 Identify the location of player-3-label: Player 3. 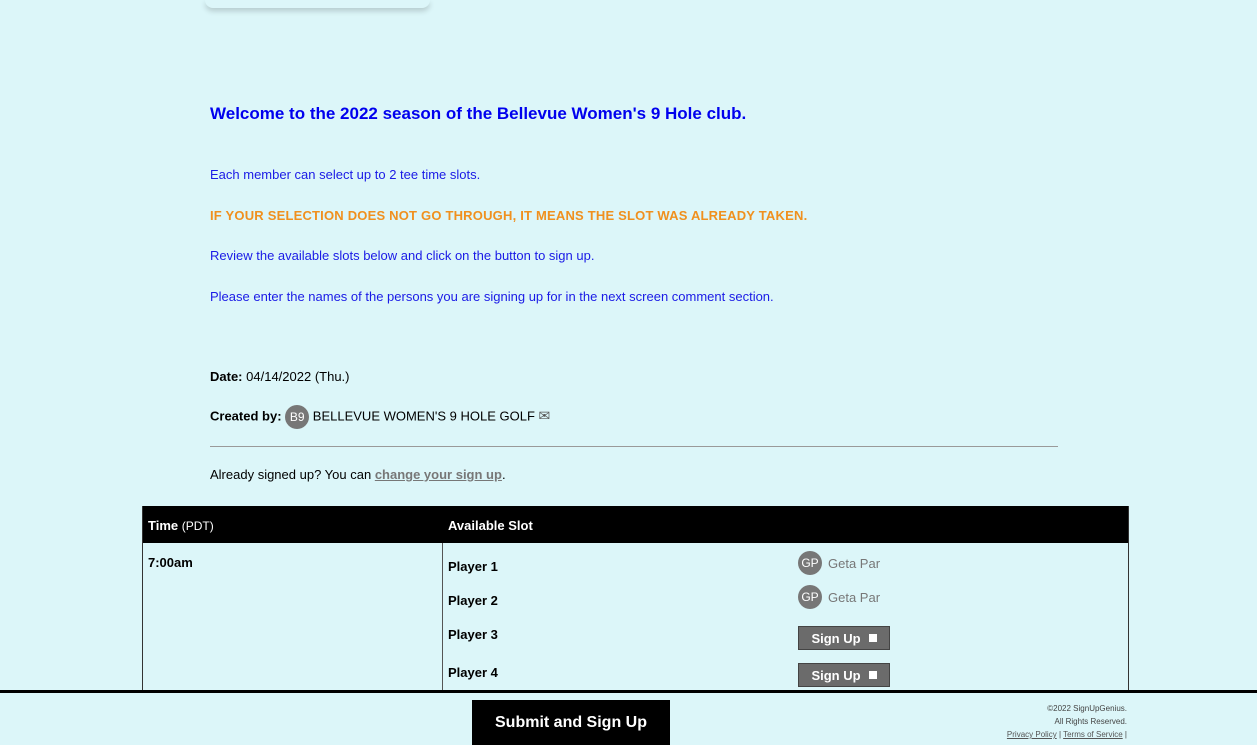
(473, 634).